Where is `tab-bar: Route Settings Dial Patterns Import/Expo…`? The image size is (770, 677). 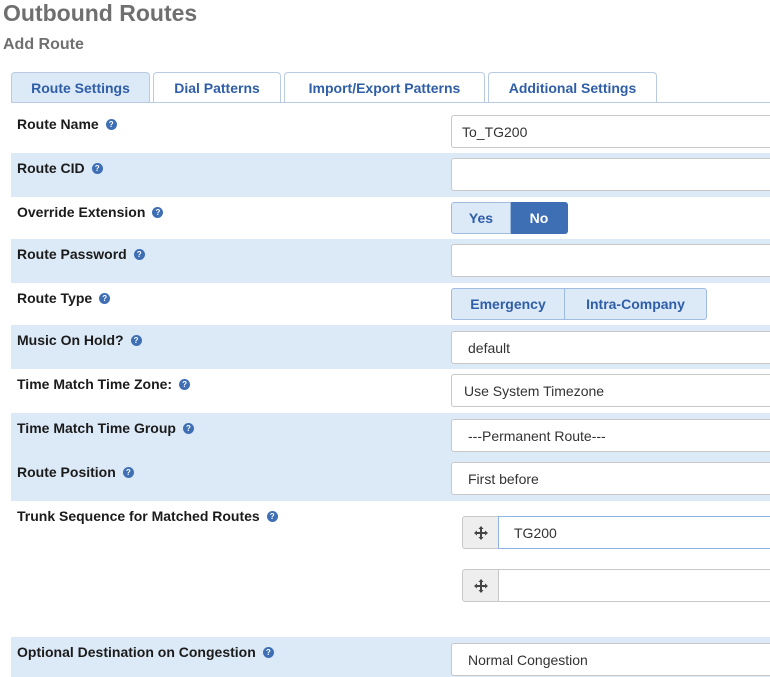
tab-bar: Route Settings Dial Patterns Import/Expo… is located at coordinates (390, 87).